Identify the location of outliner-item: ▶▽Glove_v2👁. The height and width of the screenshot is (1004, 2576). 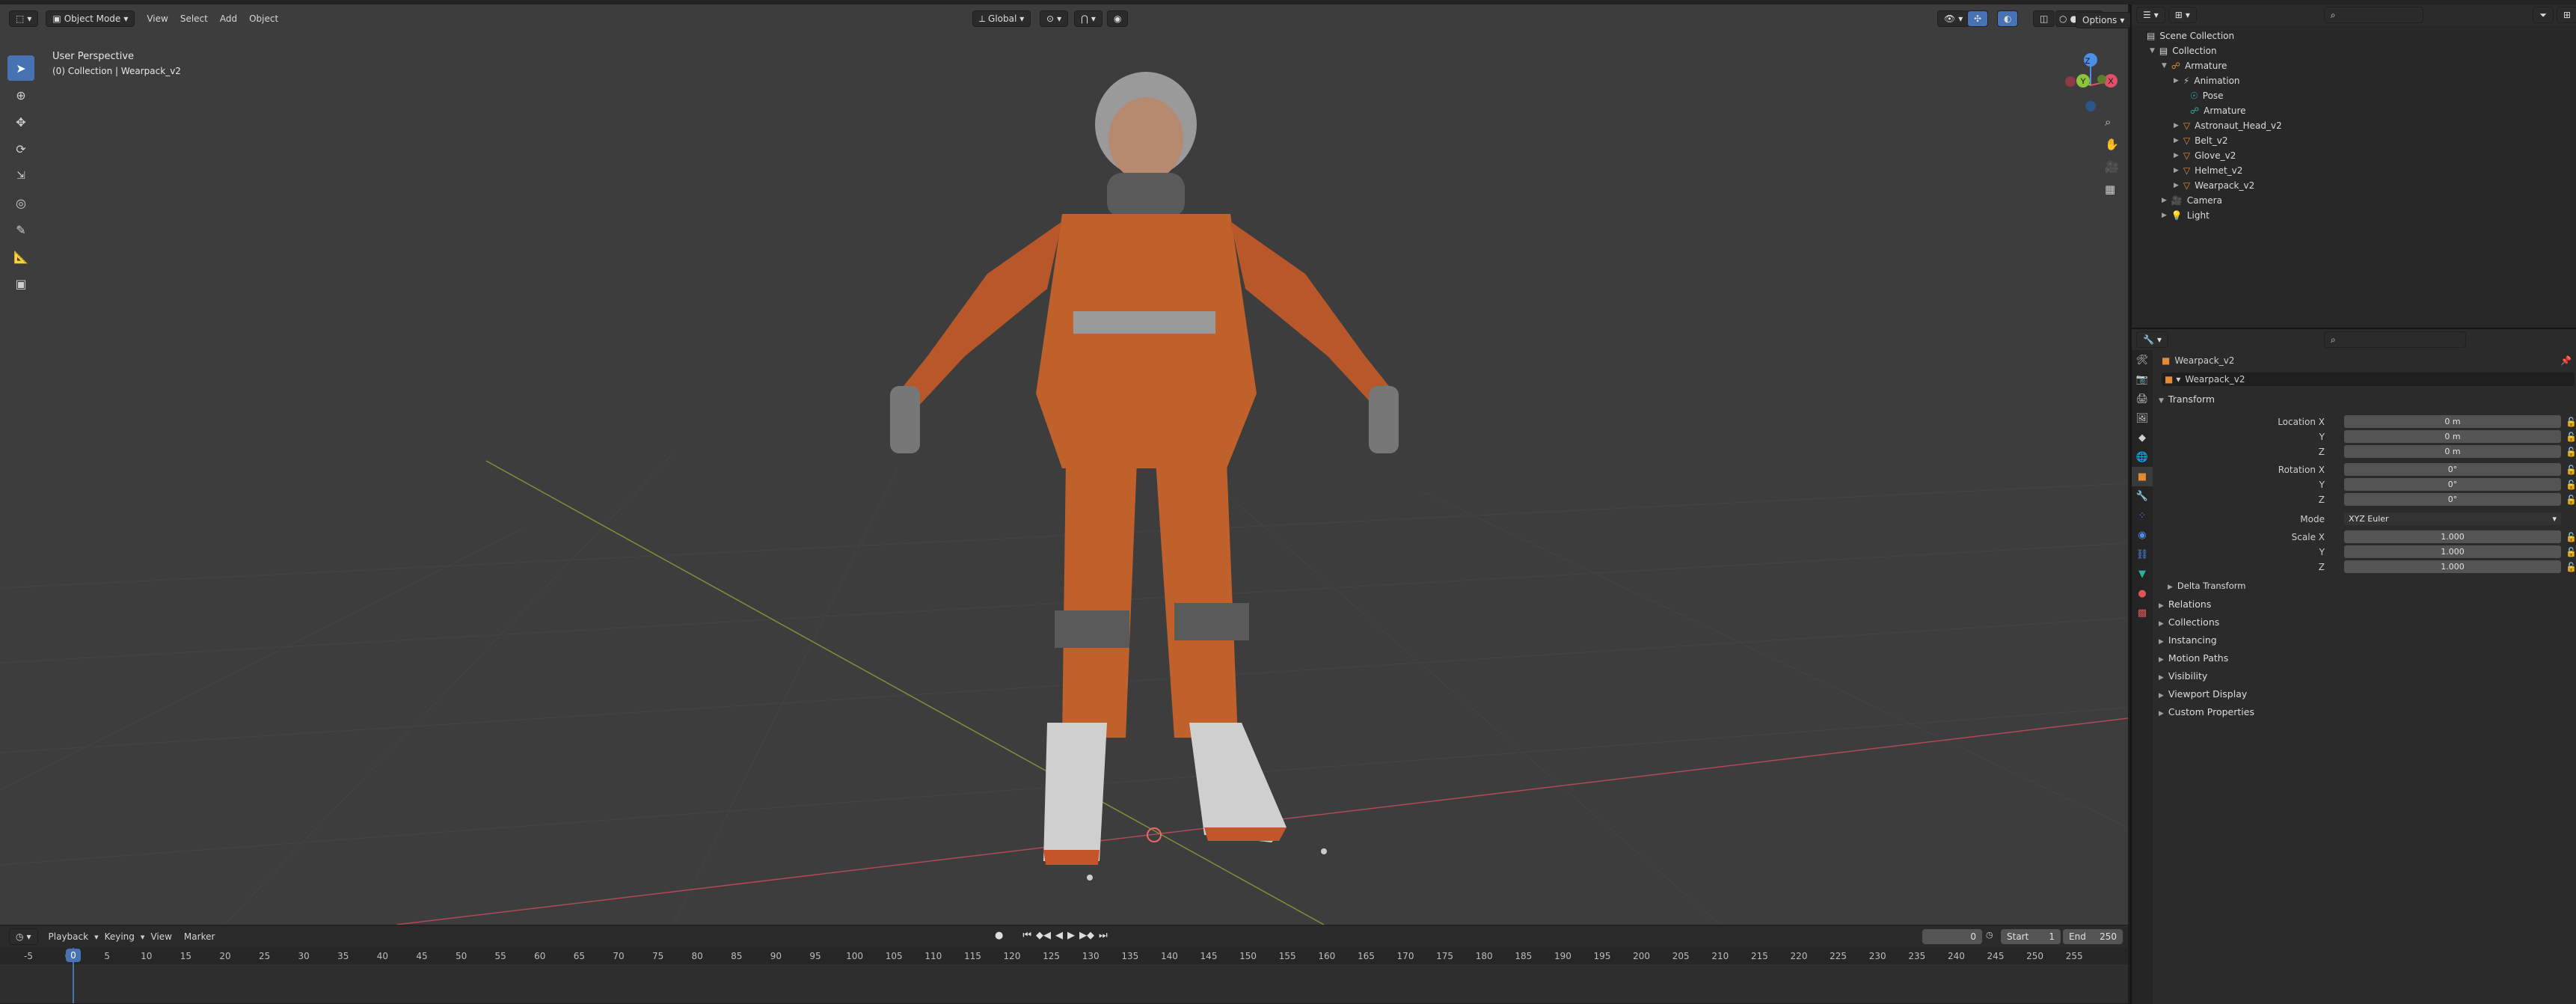
(2354, 155).